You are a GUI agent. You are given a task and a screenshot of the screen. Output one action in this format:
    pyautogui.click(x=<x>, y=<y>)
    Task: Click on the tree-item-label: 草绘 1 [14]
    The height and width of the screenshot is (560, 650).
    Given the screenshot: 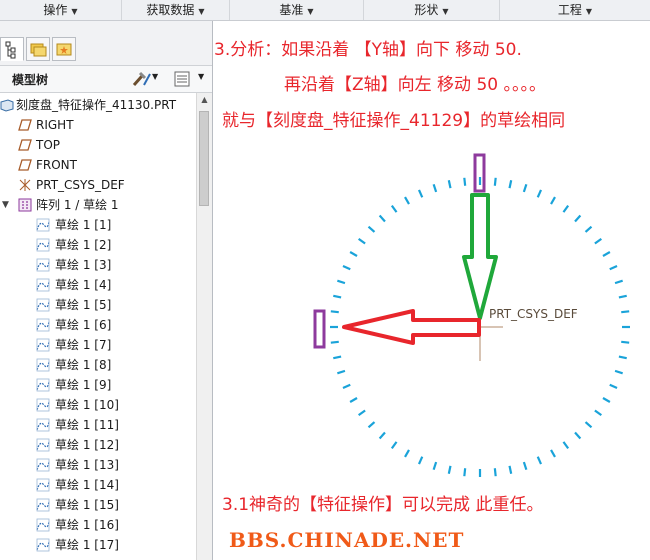 What is the action you would take?
    pyautogui.click(x=87, y=485)
    